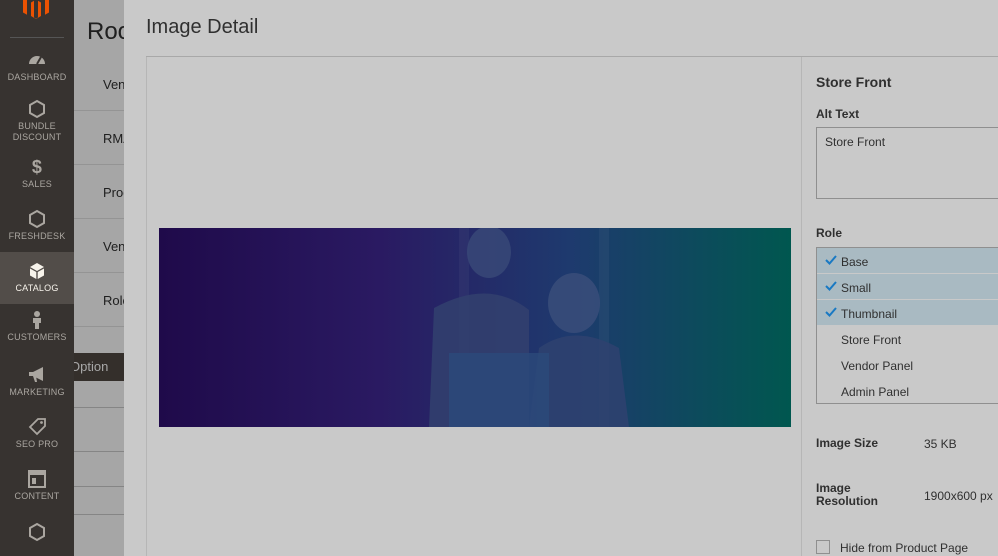 The height and width of the screenshot is (556, 998). I want to click on sidebar-item-label: CUSTOMERS, so click(37, 337).